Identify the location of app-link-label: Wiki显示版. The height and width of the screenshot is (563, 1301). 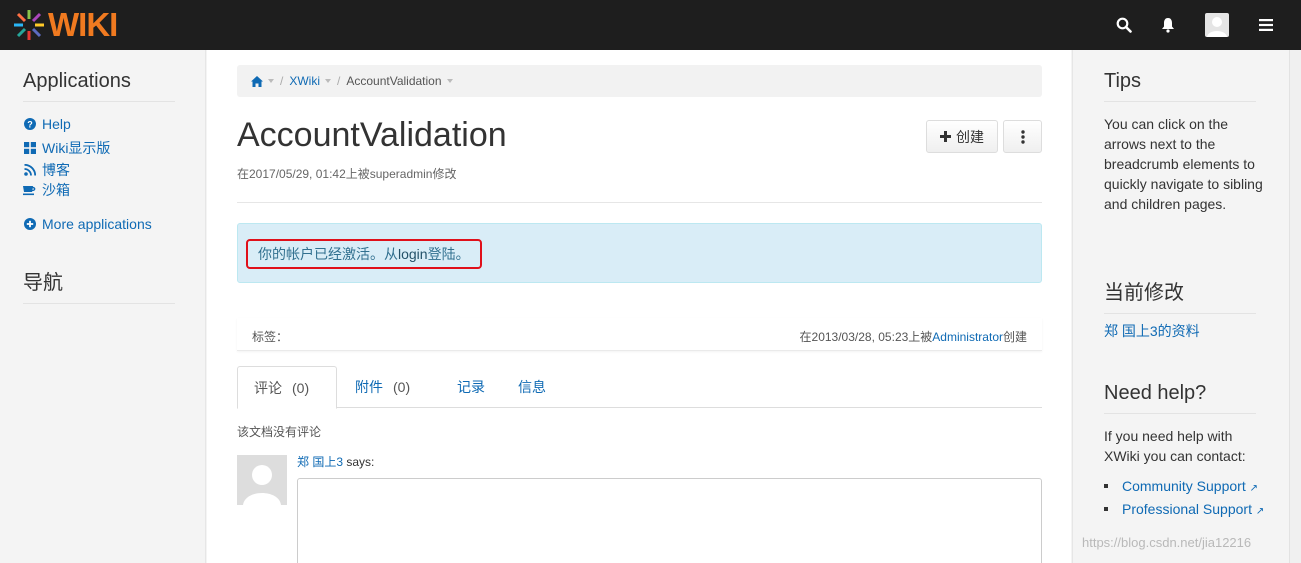
(76, 148).